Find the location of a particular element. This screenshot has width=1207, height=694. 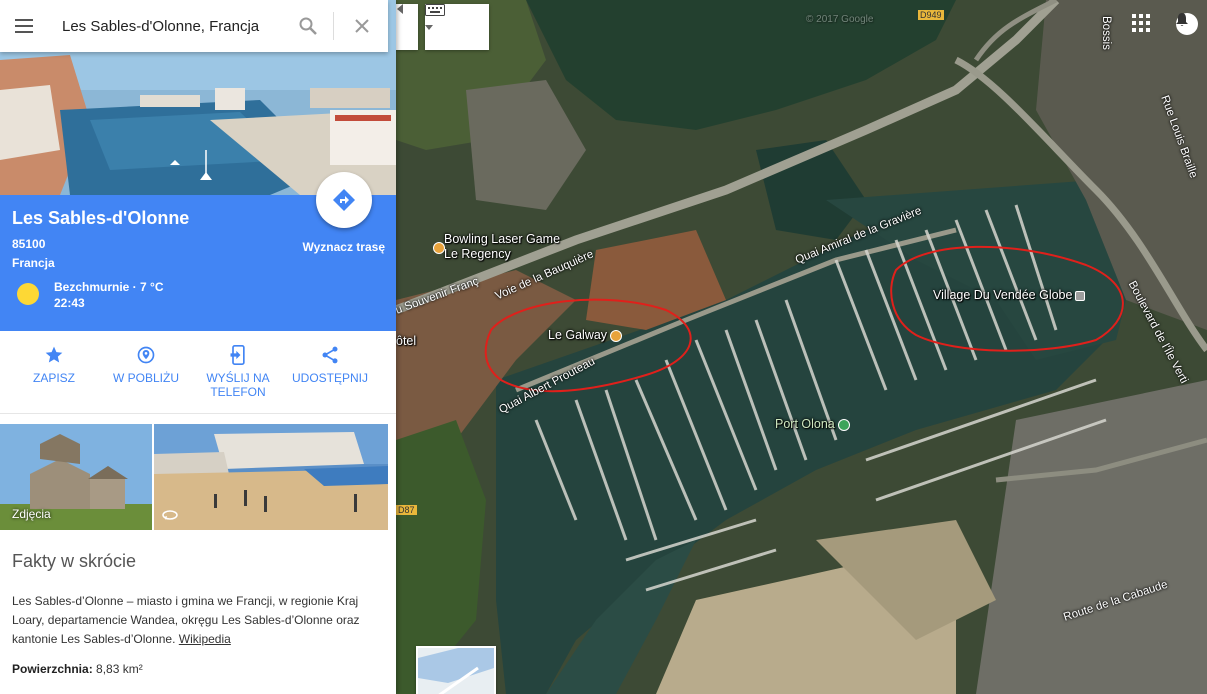

place-title: Les Sables-d'Olonne is located at coordinates (101, 218).